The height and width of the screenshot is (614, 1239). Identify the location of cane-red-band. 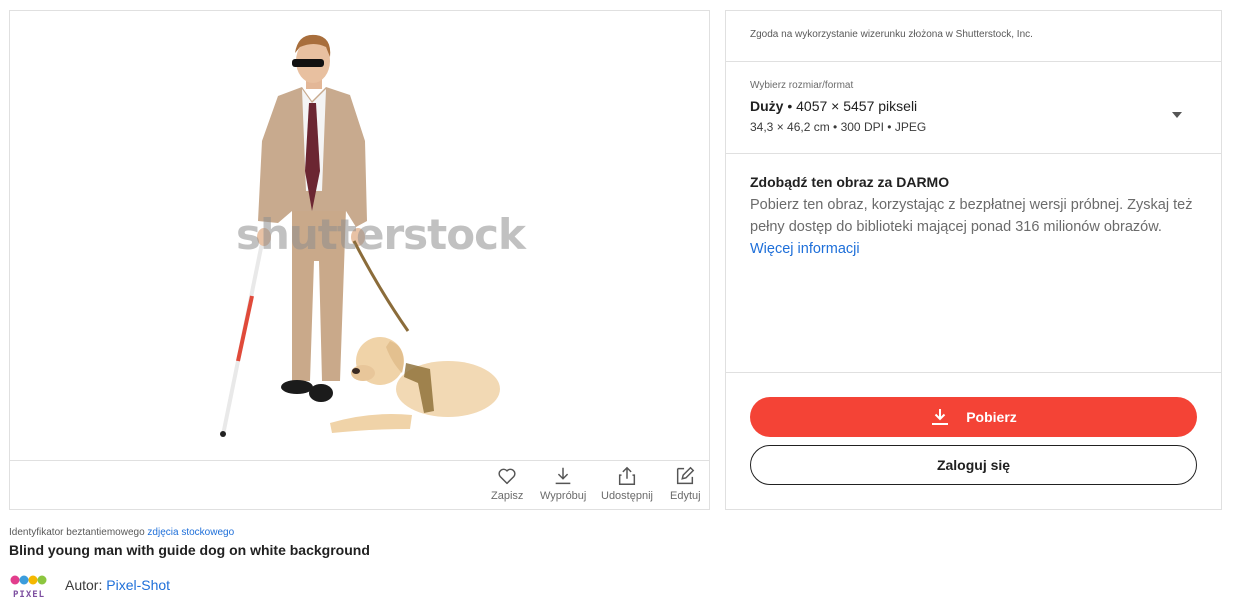
(245, 328).